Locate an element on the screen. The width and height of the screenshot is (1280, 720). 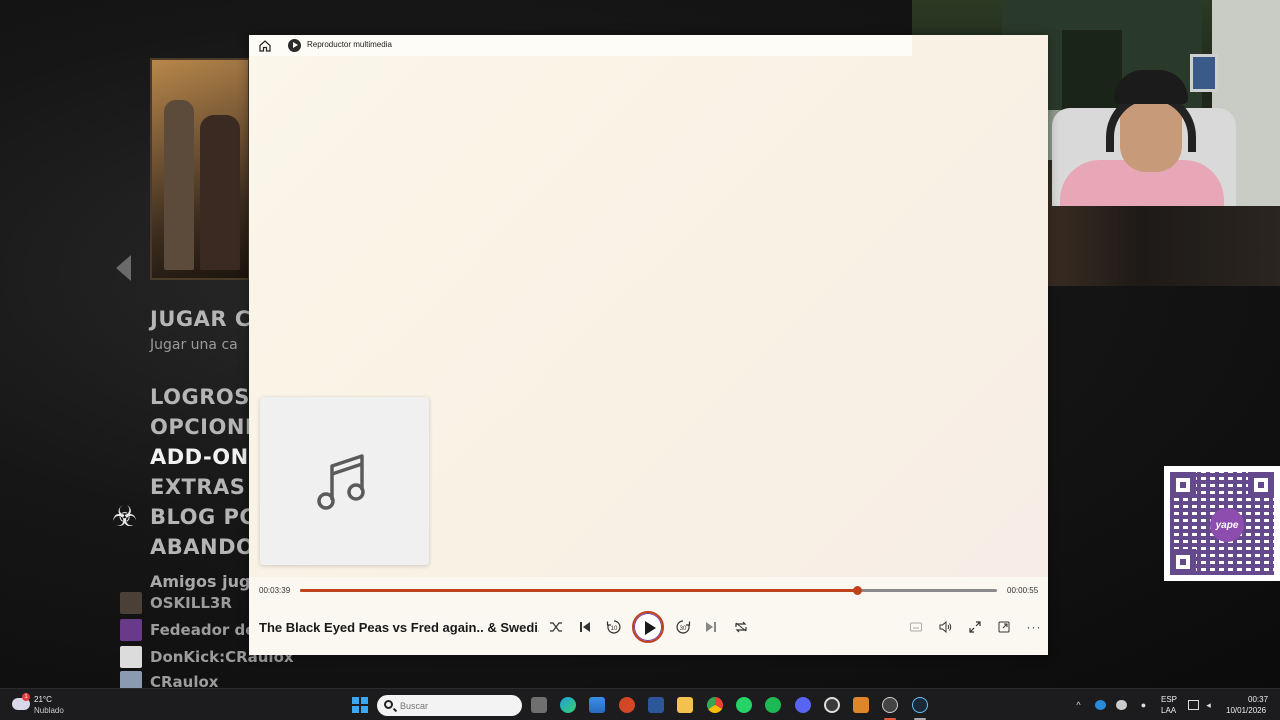
notification-badge: 1 is located at coordinates (26, 697).